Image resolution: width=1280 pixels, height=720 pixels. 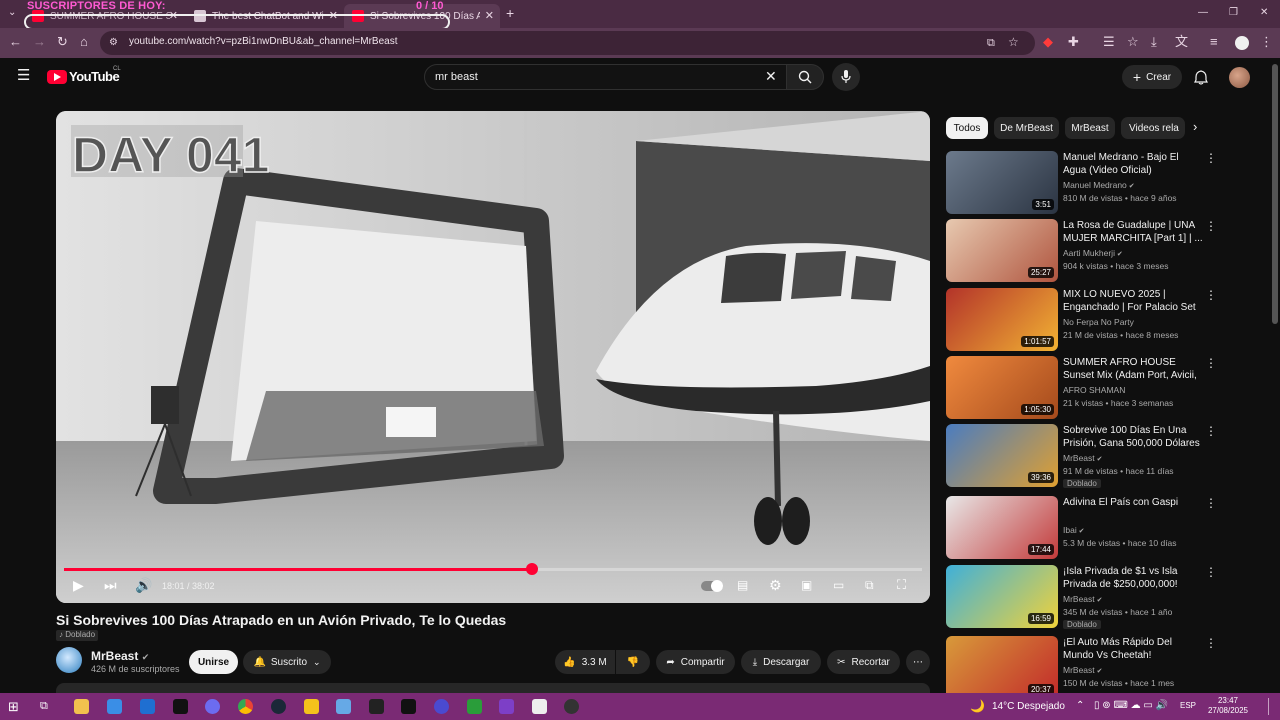 I want to click on channel-name: MrBeast ✔, so click(x=120, y=656).